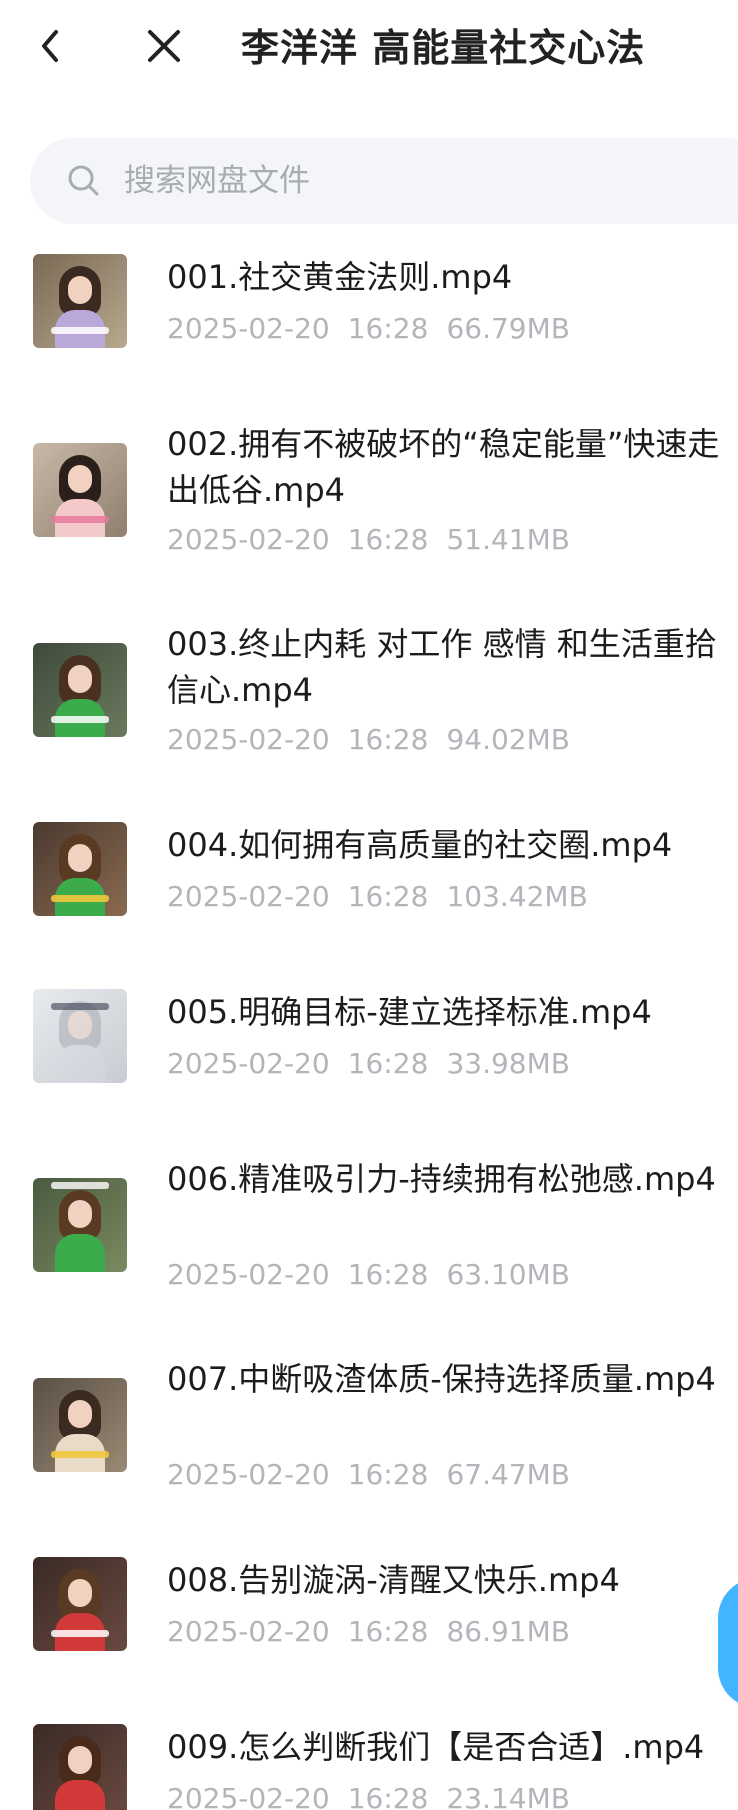 The height and width of the screenshot is (1810, 738). I want to click on file-size: 63.10MB, so click(508, 1274).